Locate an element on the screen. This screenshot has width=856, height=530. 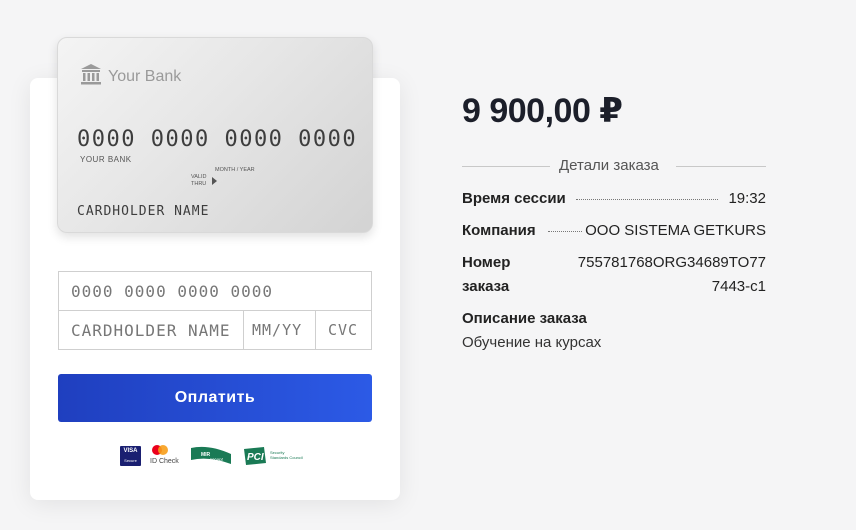
card-valid-thru: VALID THRU is located at coordinates (199, 180).